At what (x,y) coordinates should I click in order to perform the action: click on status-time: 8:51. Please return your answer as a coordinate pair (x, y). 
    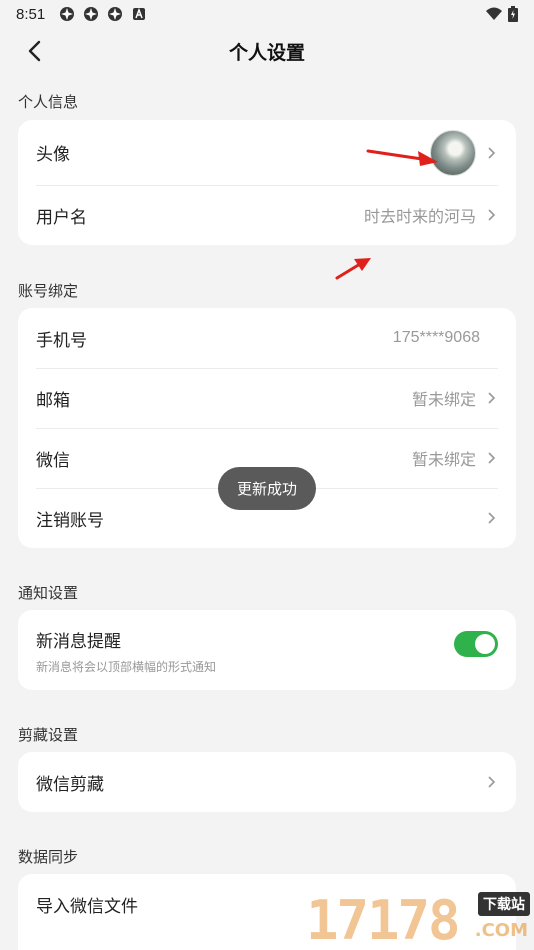
    Looking at the image, I should click on (31, 14).